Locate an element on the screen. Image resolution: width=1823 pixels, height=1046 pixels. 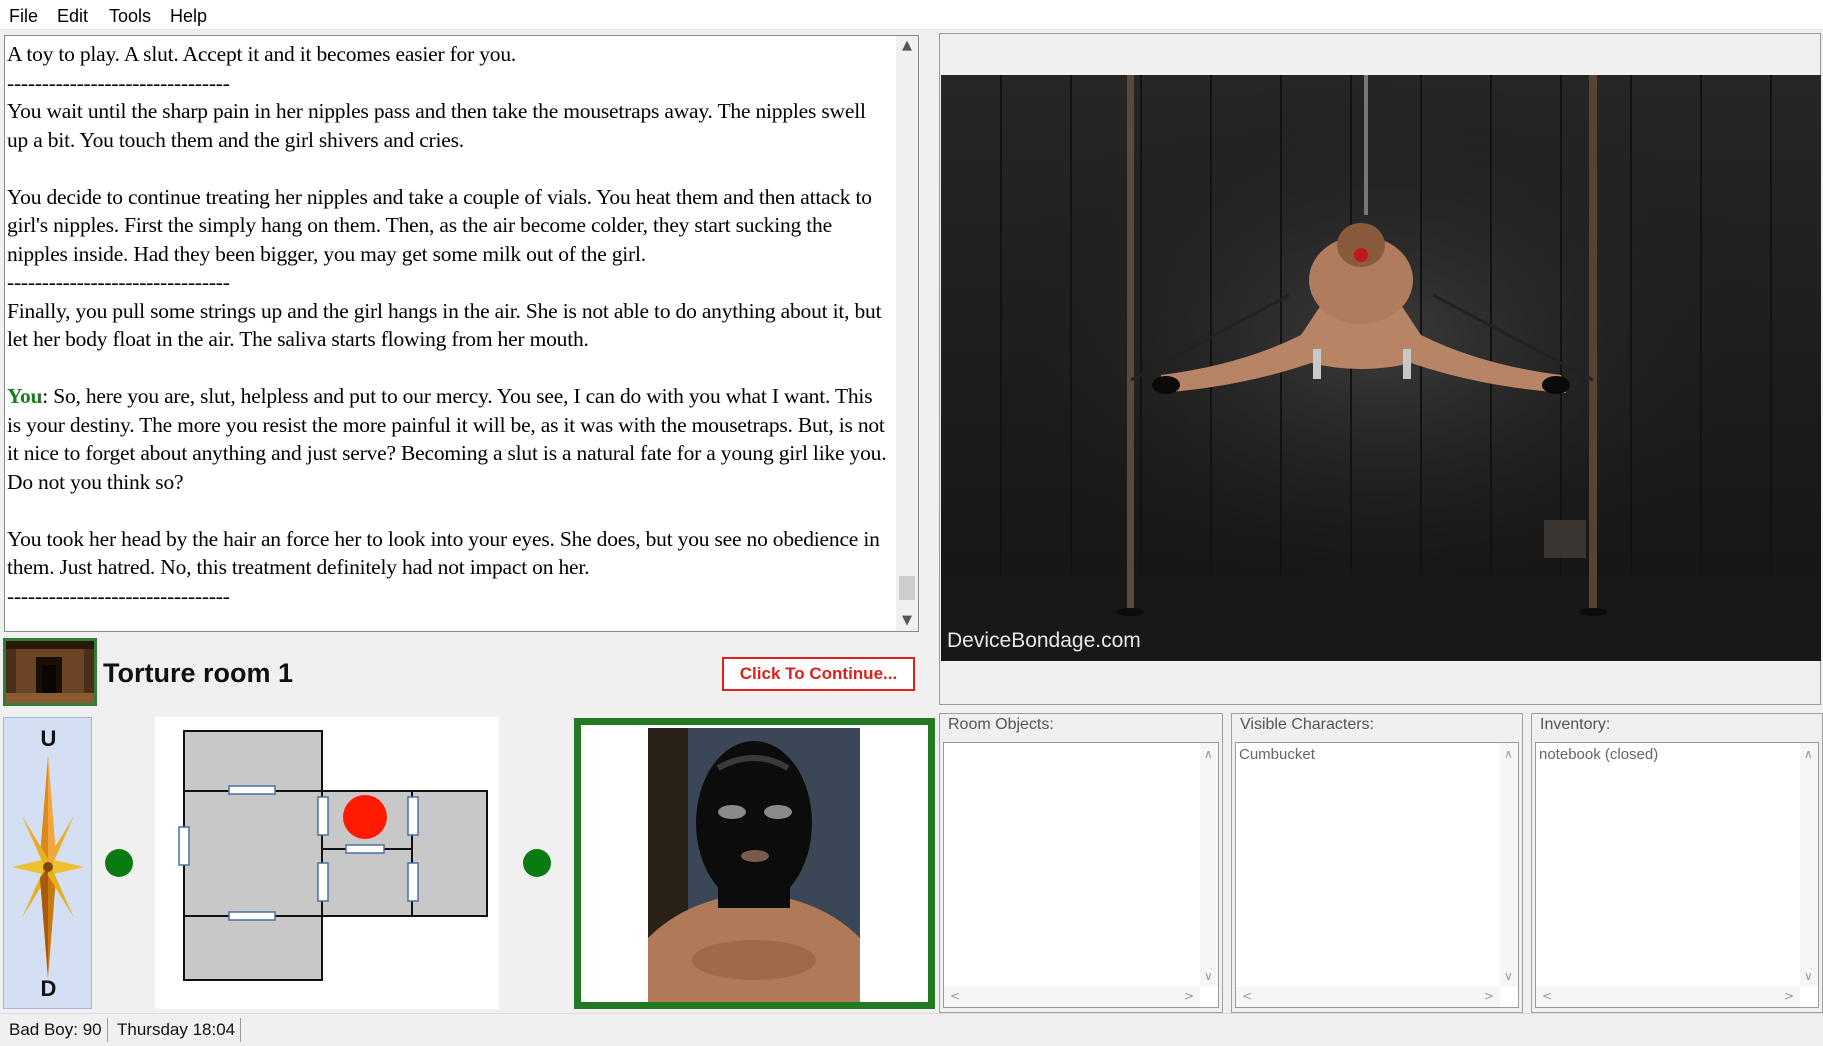
status-bar: Bad Boy: 90 Thursday 18:04 is located at coordinates (911, 1029).